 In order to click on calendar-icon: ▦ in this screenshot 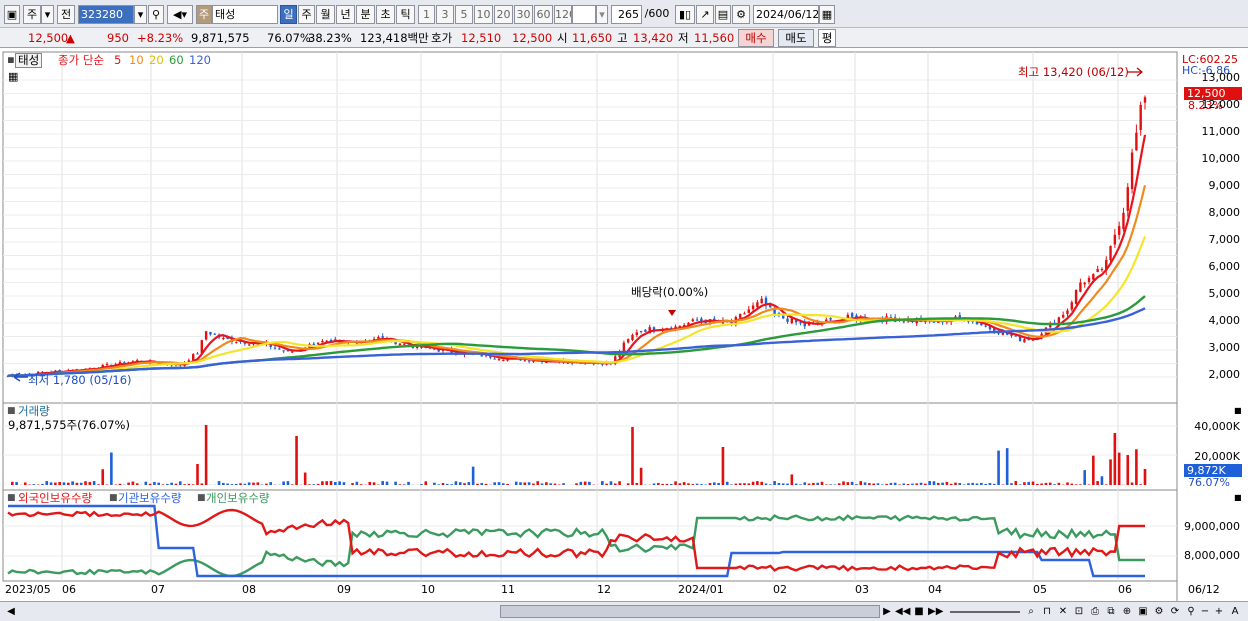, I will do `click(827, 14)`.